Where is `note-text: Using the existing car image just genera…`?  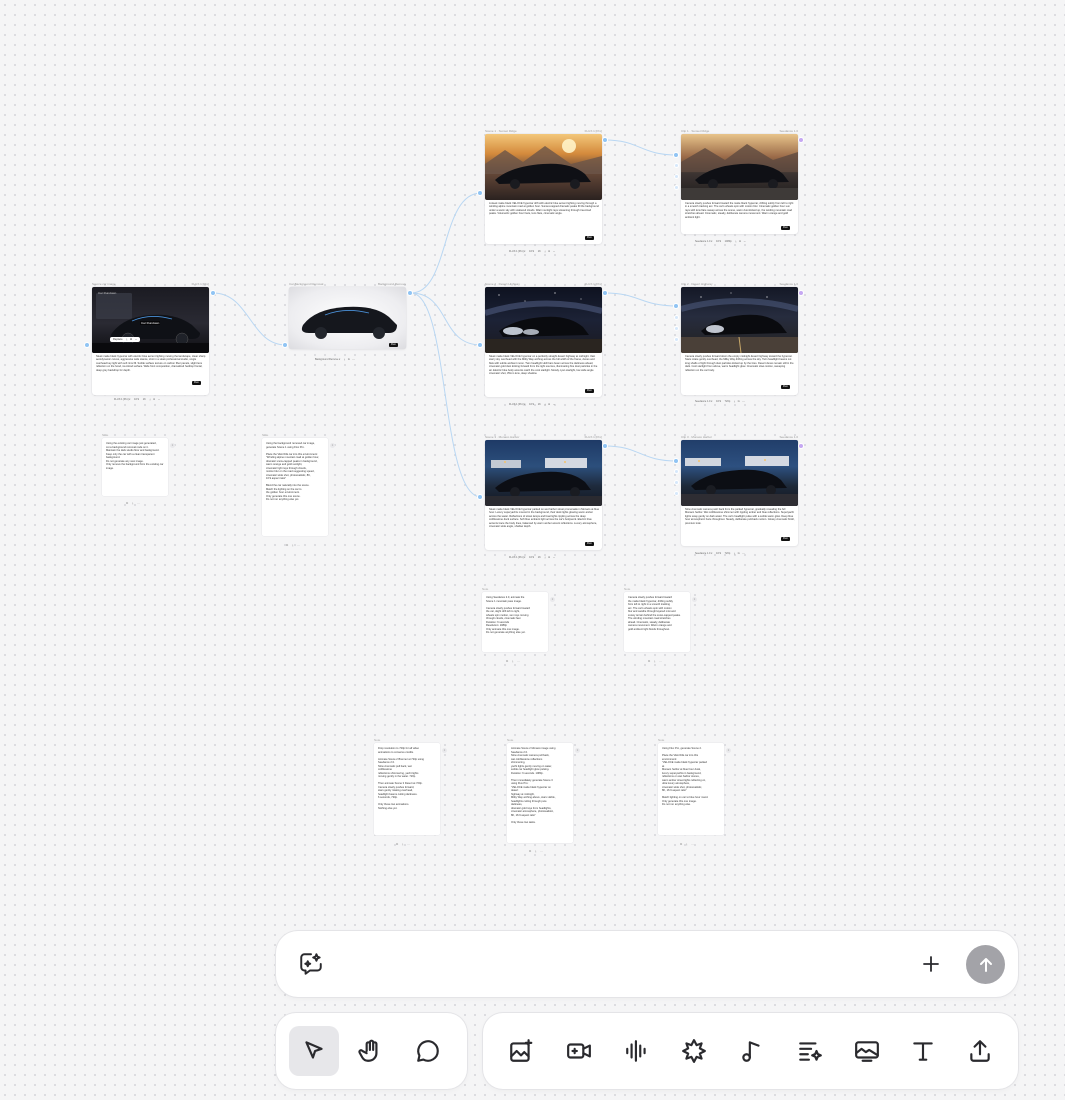
note-text: Using the existing car image just genera… is located at coordinates (136, 468).